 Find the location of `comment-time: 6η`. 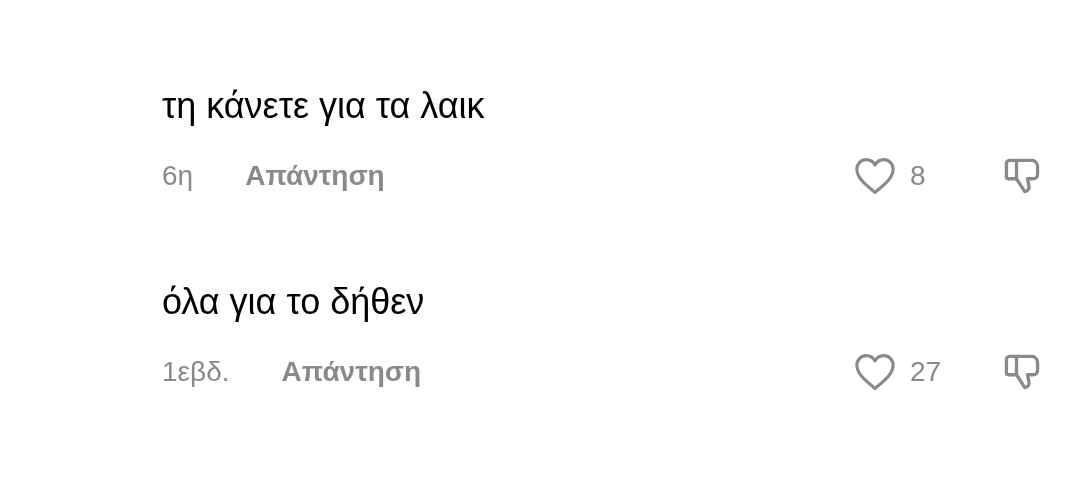

comment-time: 6η is located at coordinates (178, 176).